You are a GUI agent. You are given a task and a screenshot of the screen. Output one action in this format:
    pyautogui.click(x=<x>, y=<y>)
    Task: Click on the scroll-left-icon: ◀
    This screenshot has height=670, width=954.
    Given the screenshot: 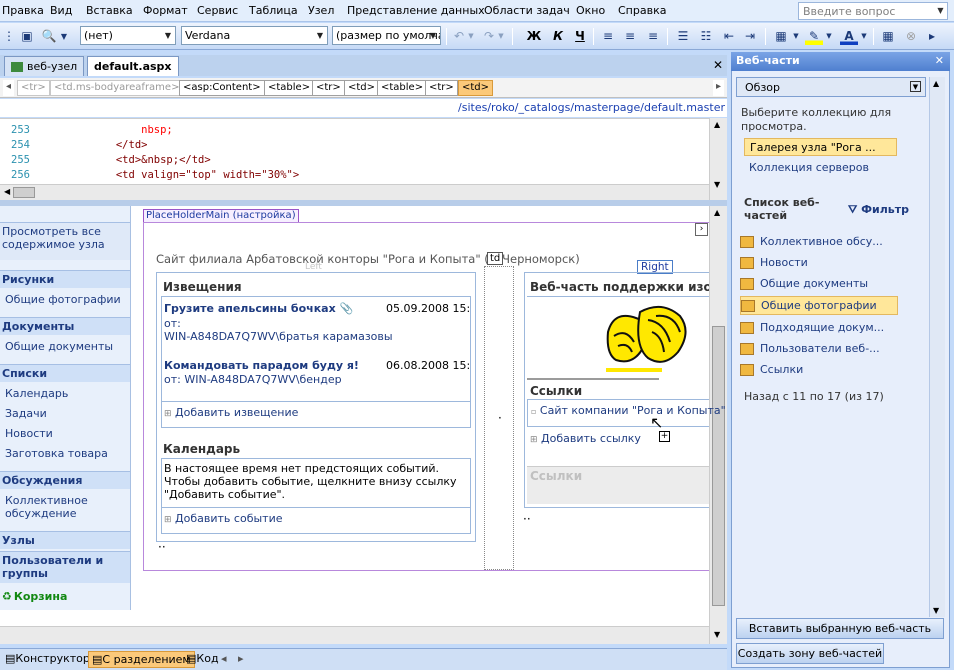 What is the action you would take?
    pyautogui.click(x=7, y=191)
    